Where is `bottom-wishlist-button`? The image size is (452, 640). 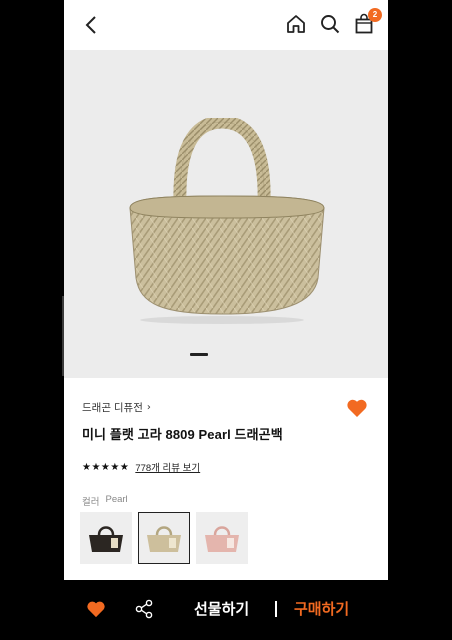 bottom-wishlist-button is located at coordinates (96, 609).